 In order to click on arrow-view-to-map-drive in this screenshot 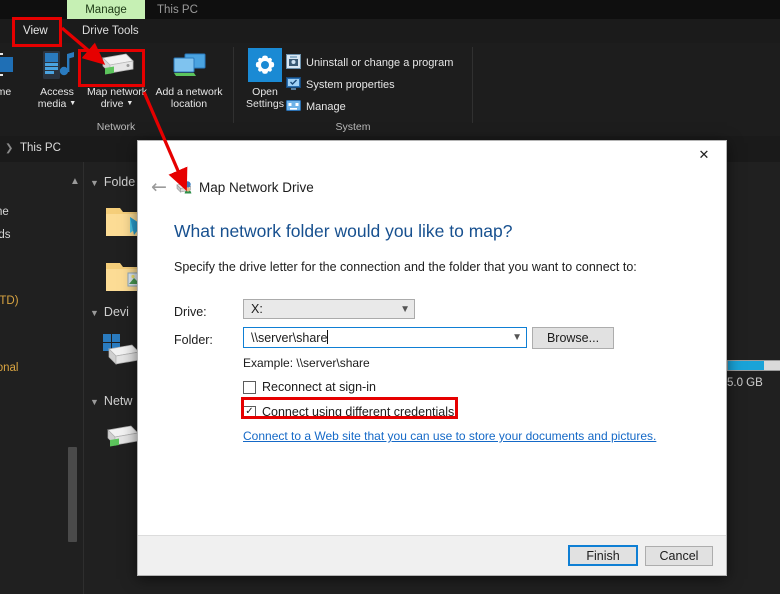, I will do `click(83, 45)`.